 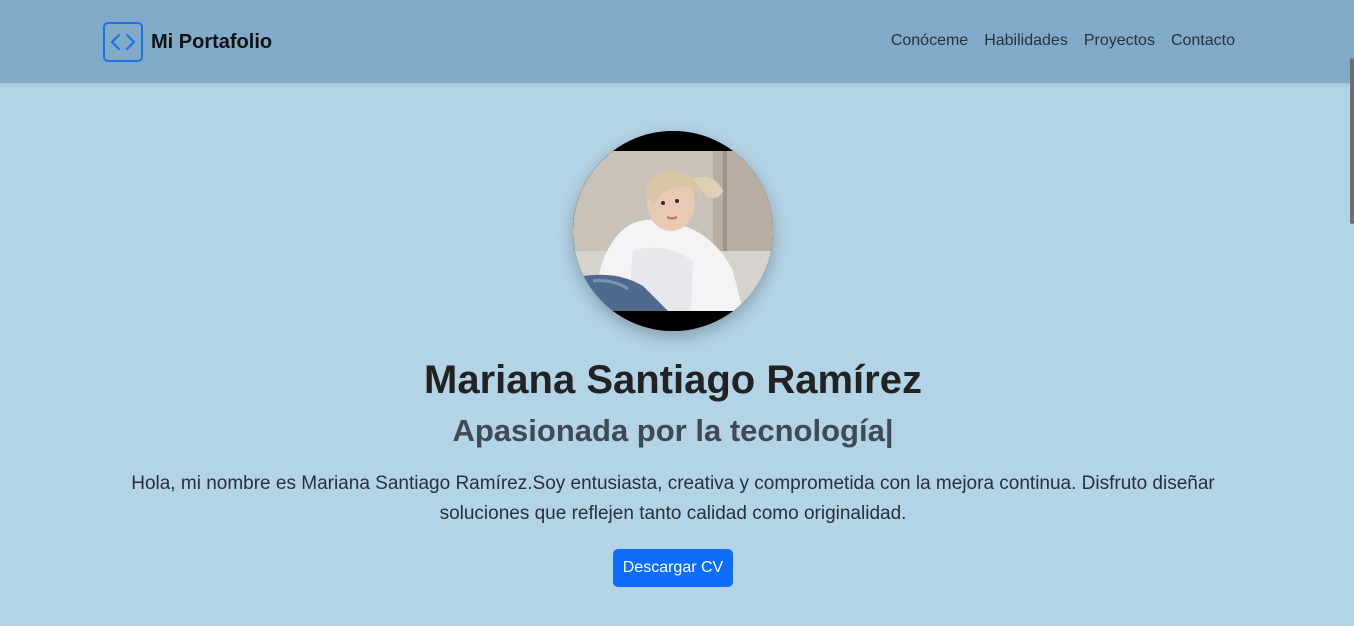 I want to click on profile-name: Mariana Santiago Ramírez, so click(x=673, y=380).